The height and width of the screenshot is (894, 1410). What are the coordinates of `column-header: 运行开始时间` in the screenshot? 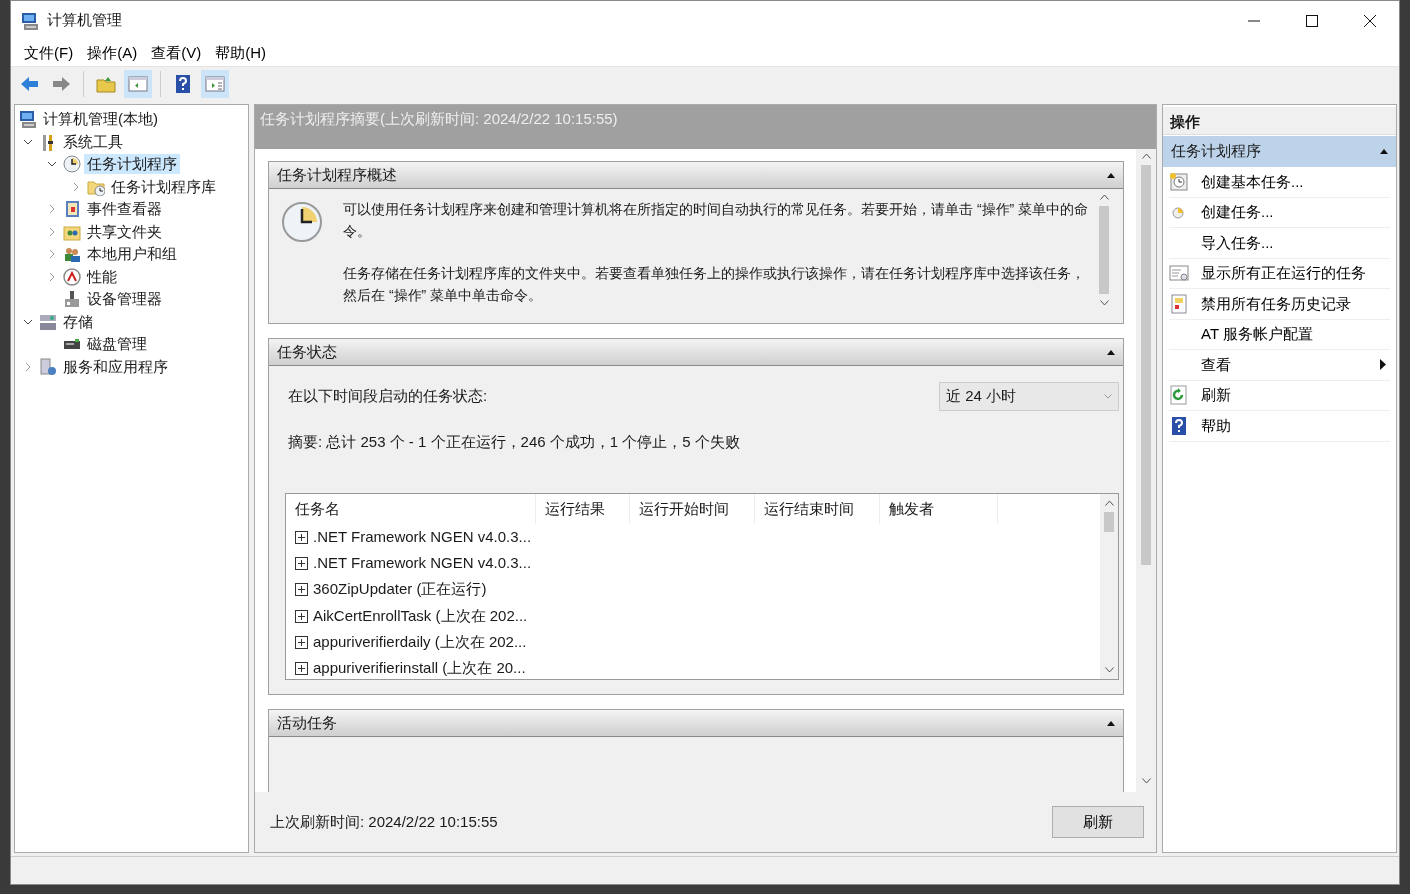 It's located at (692, 509).